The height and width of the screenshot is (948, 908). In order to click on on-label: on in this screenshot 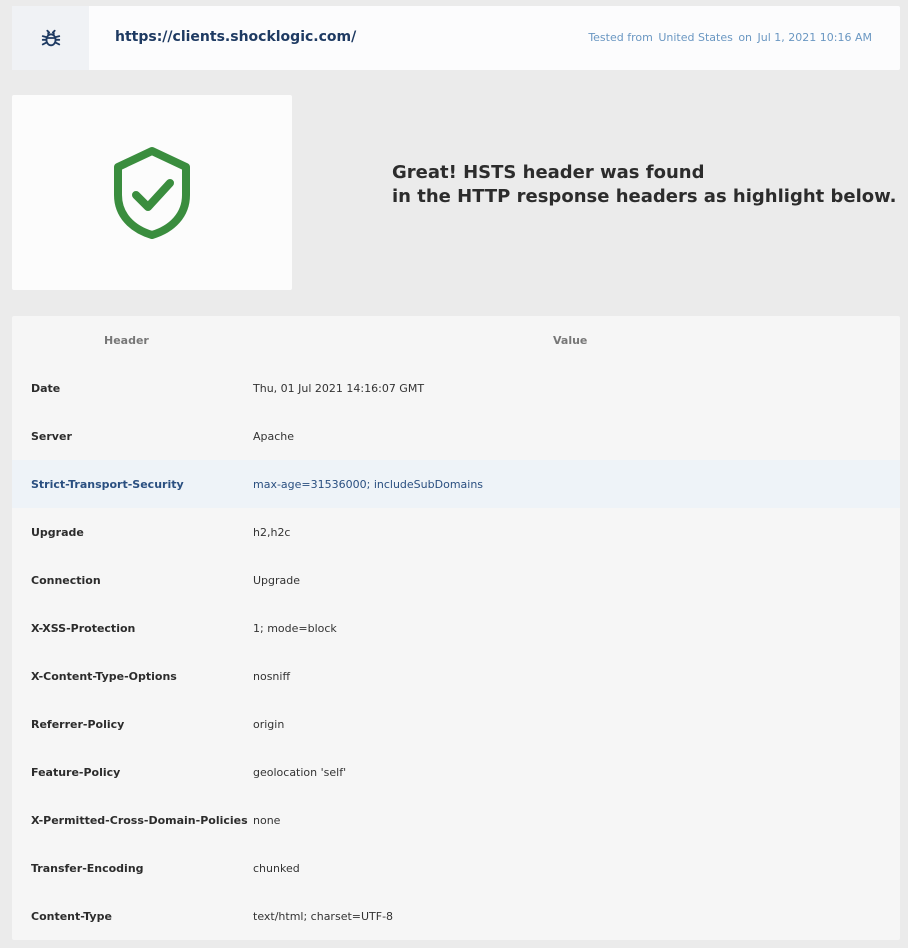, I will do `click(745, 37)`.